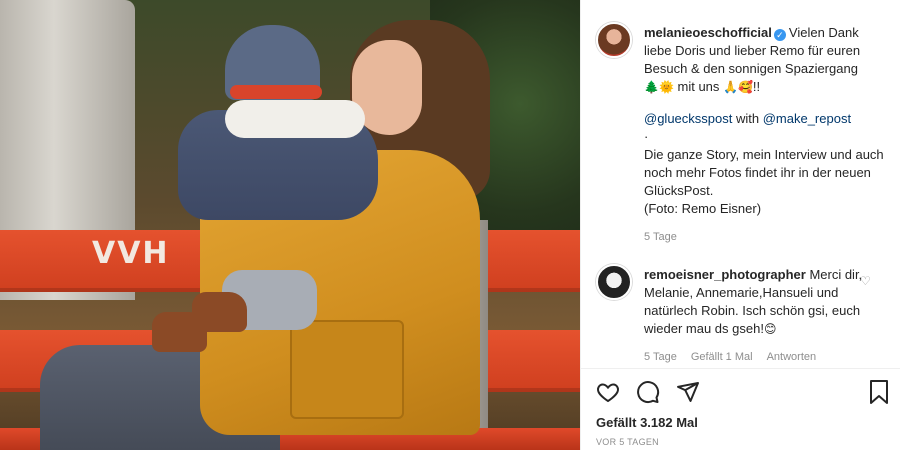 The width and height of the screenshot is (900, 450). What do you see at coordinates (688, 118) in the screenshot?
I see `repost-source-mention: @gluecksspost` at bounding box center [688, 118].